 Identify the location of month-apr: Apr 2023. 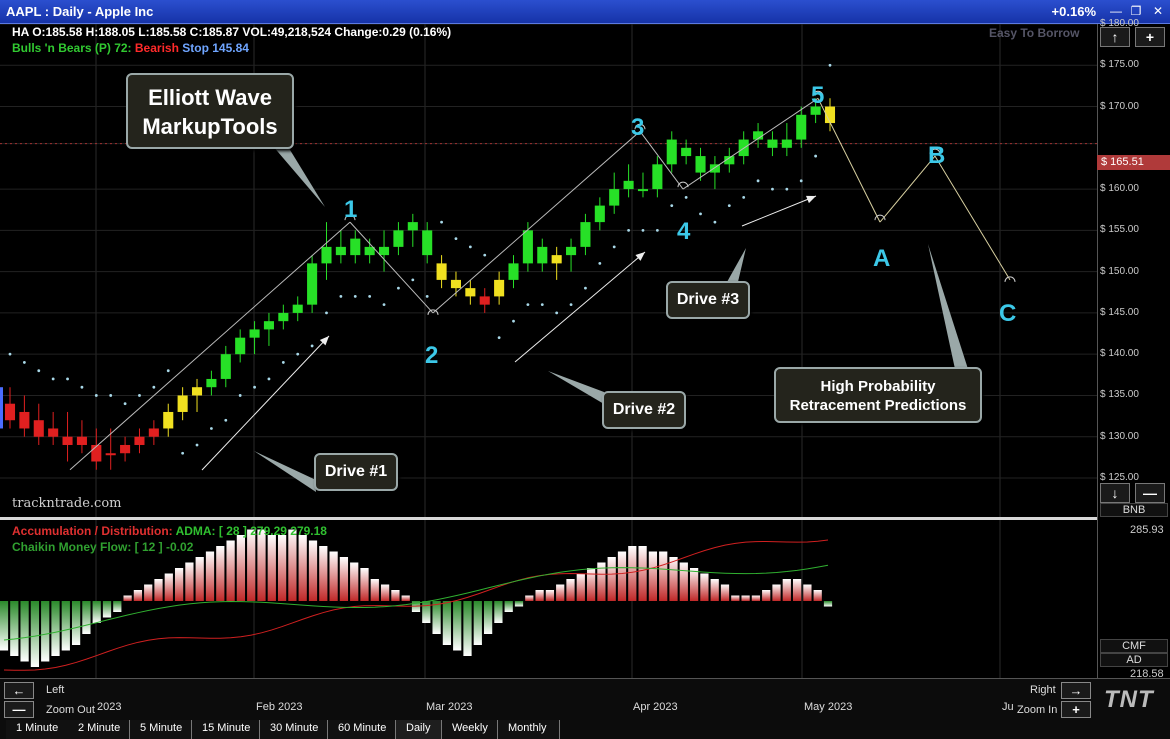
(655, 707).